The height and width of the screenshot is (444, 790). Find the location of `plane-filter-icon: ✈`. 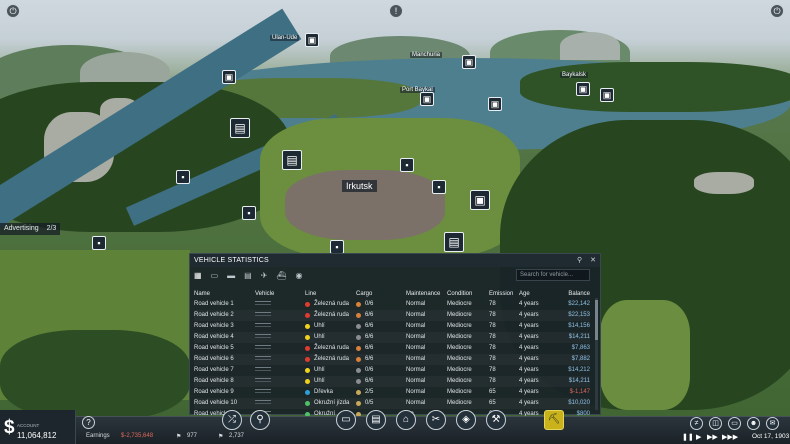

plane-filter-icon: ✈ is located at coordinates (264, 275).